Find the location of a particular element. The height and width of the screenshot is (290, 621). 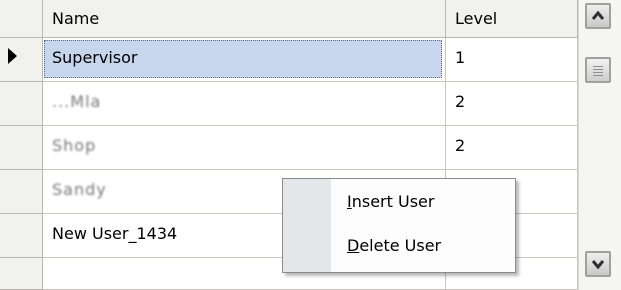

user-name: Shop is located at coordinates (74, 145).